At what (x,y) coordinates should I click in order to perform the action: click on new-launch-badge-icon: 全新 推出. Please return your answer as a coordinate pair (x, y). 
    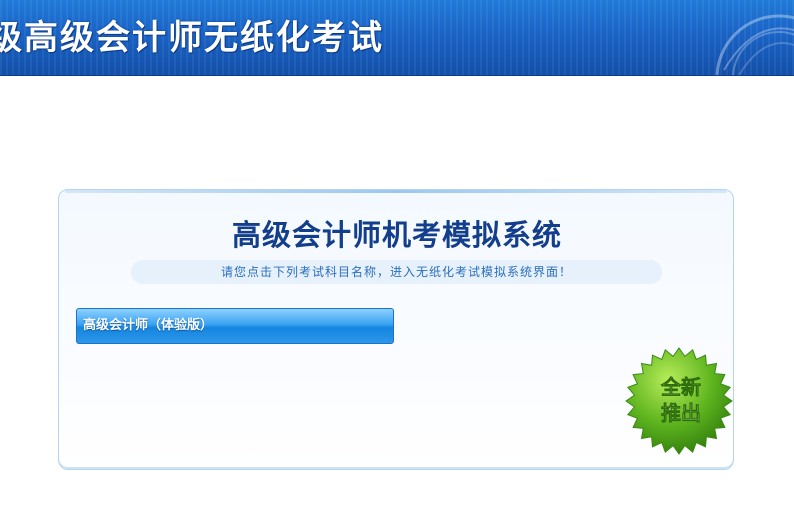
    Looking at the image, I should click on (679, 401).